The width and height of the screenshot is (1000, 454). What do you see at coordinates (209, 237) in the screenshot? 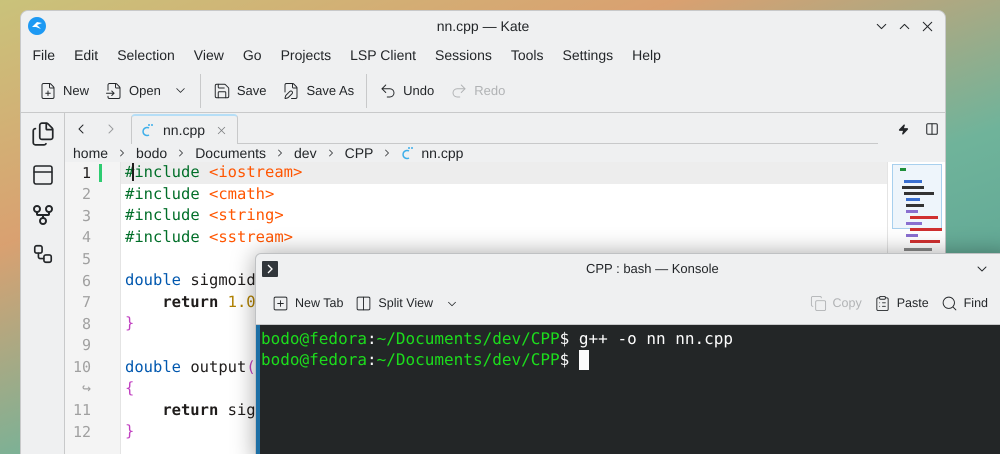
I see `code-line: #include <sstream>` at bounding box center [209, 237].